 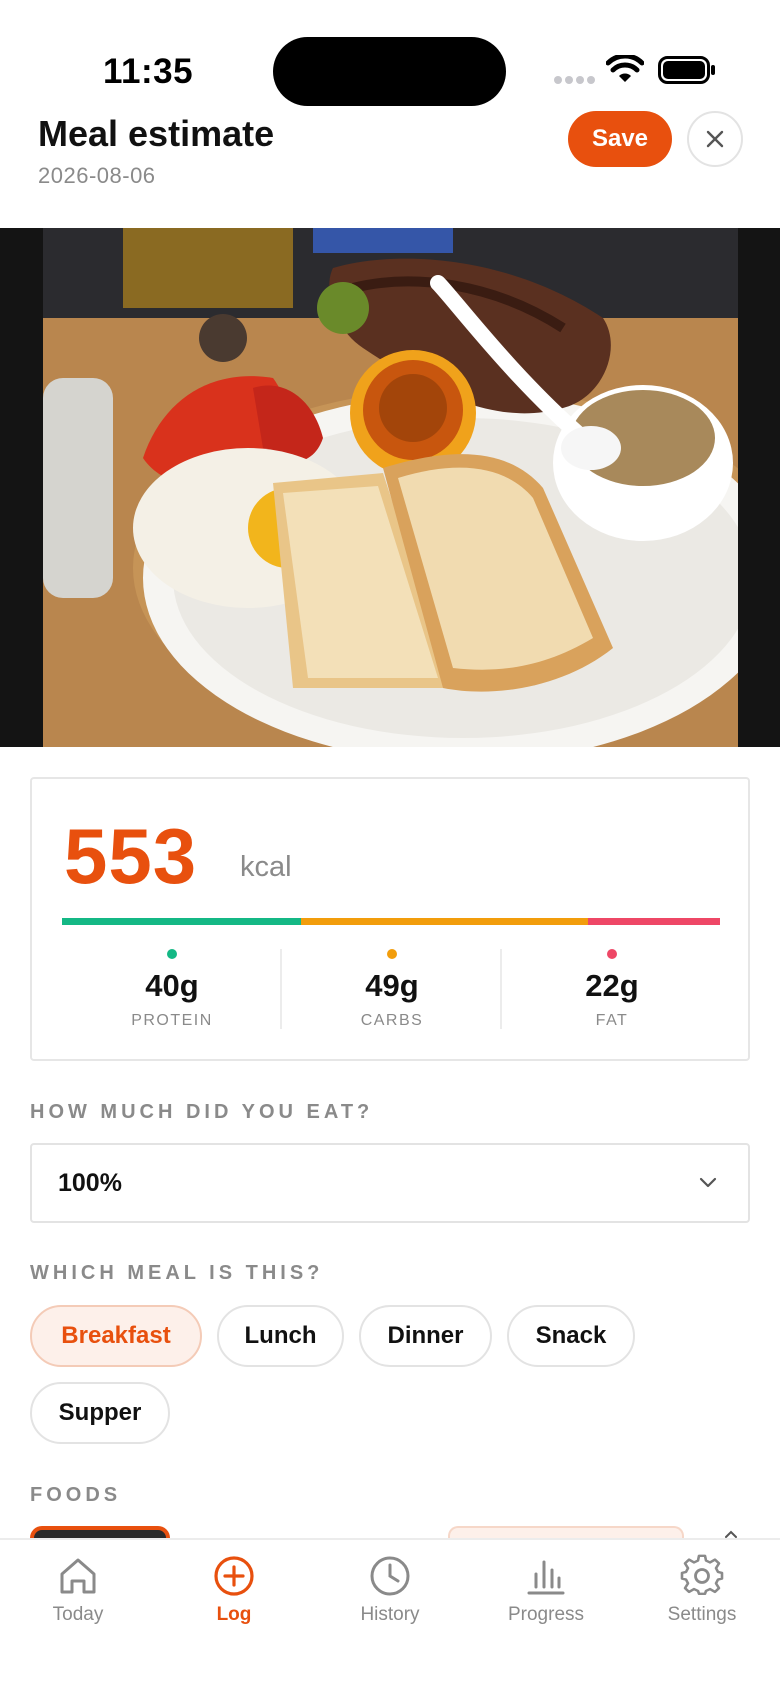 I want to click on protein-label: PROTEIN, so click(x=172, y=1020).